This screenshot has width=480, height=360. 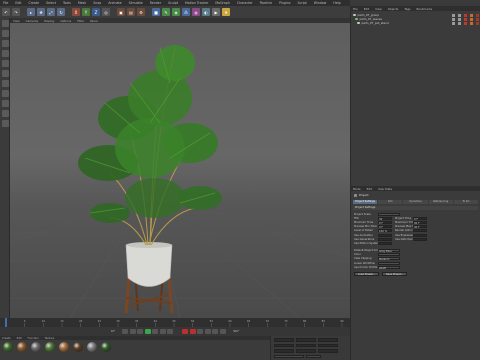 I want to click on undo-icon: ↶, so click(x=6, y=12).